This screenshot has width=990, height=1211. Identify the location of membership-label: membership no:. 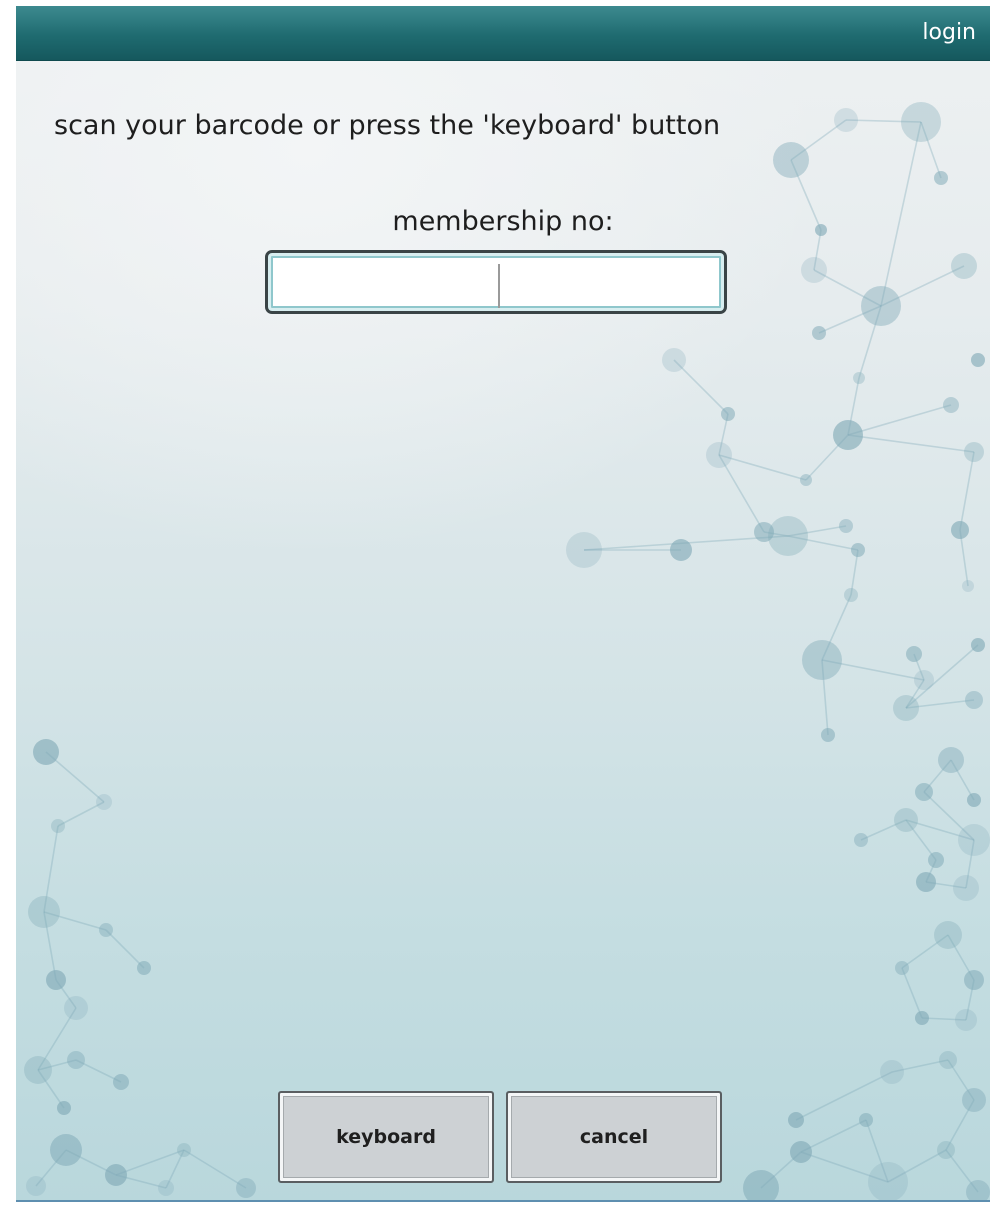
(503, 221).